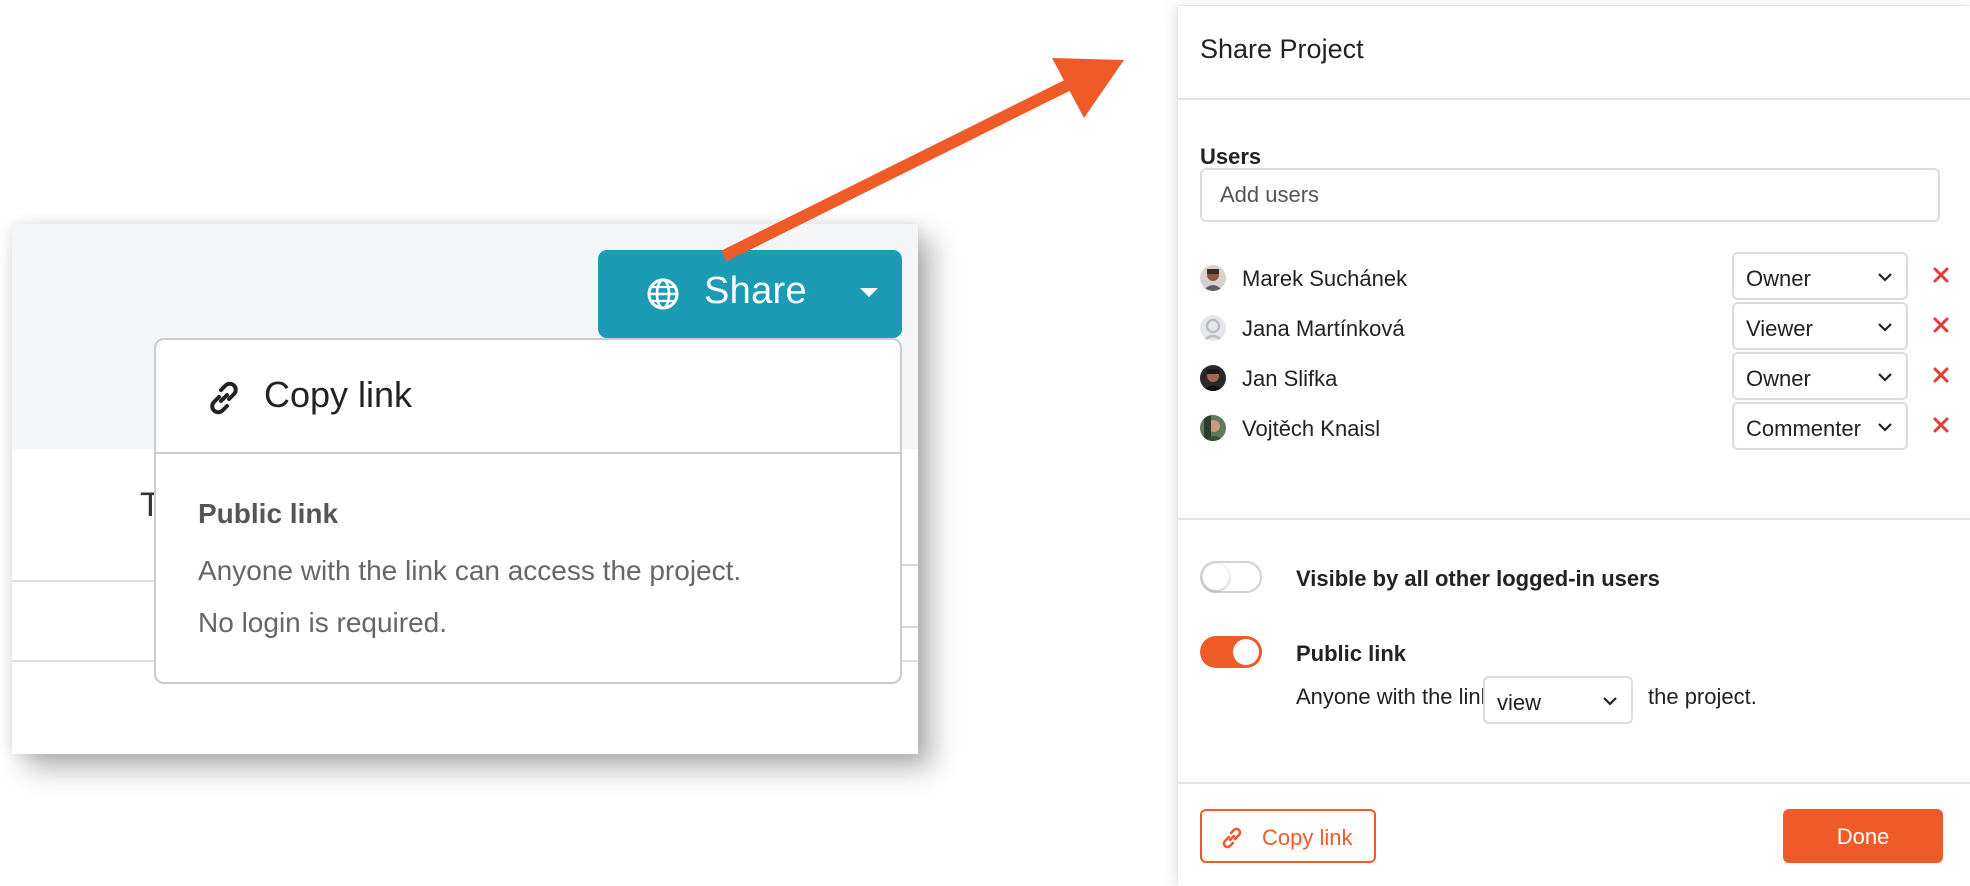 The width and height of the screenshot is (1970, 886). I want to click on user-name: Jan Slifka, so click(1290, 378).